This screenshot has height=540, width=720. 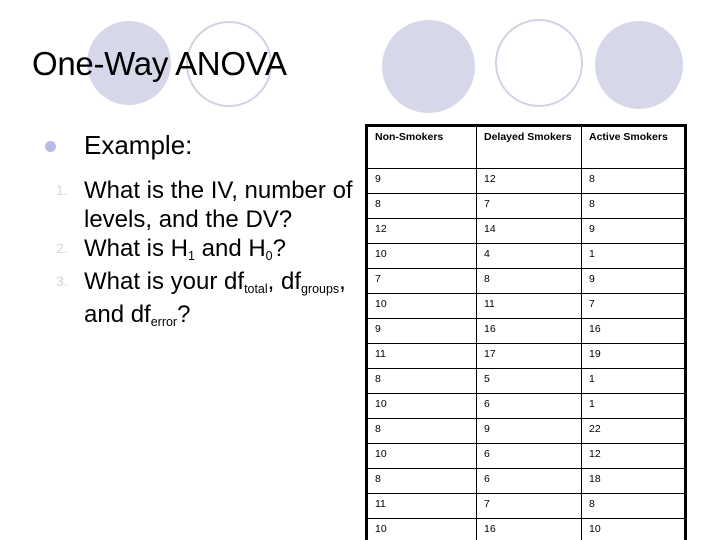 I want to click on table-row: 9 12 8, so click(x=526, y=181).